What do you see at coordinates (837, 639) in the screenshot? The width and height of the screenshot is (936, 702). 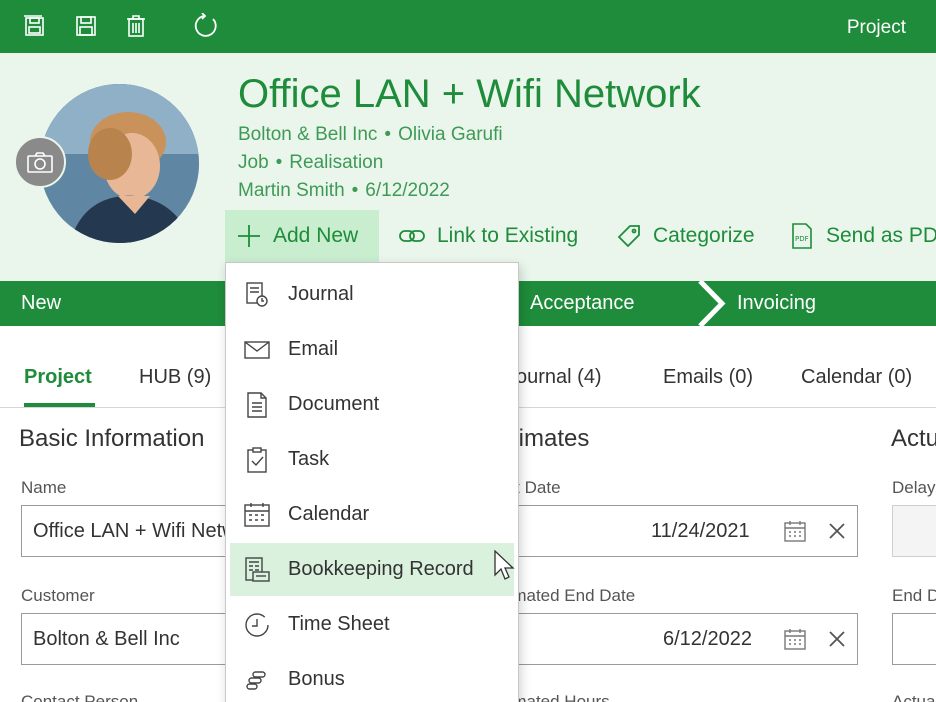 I see `clear-end-date-icon` at bounding box center [837, 639].